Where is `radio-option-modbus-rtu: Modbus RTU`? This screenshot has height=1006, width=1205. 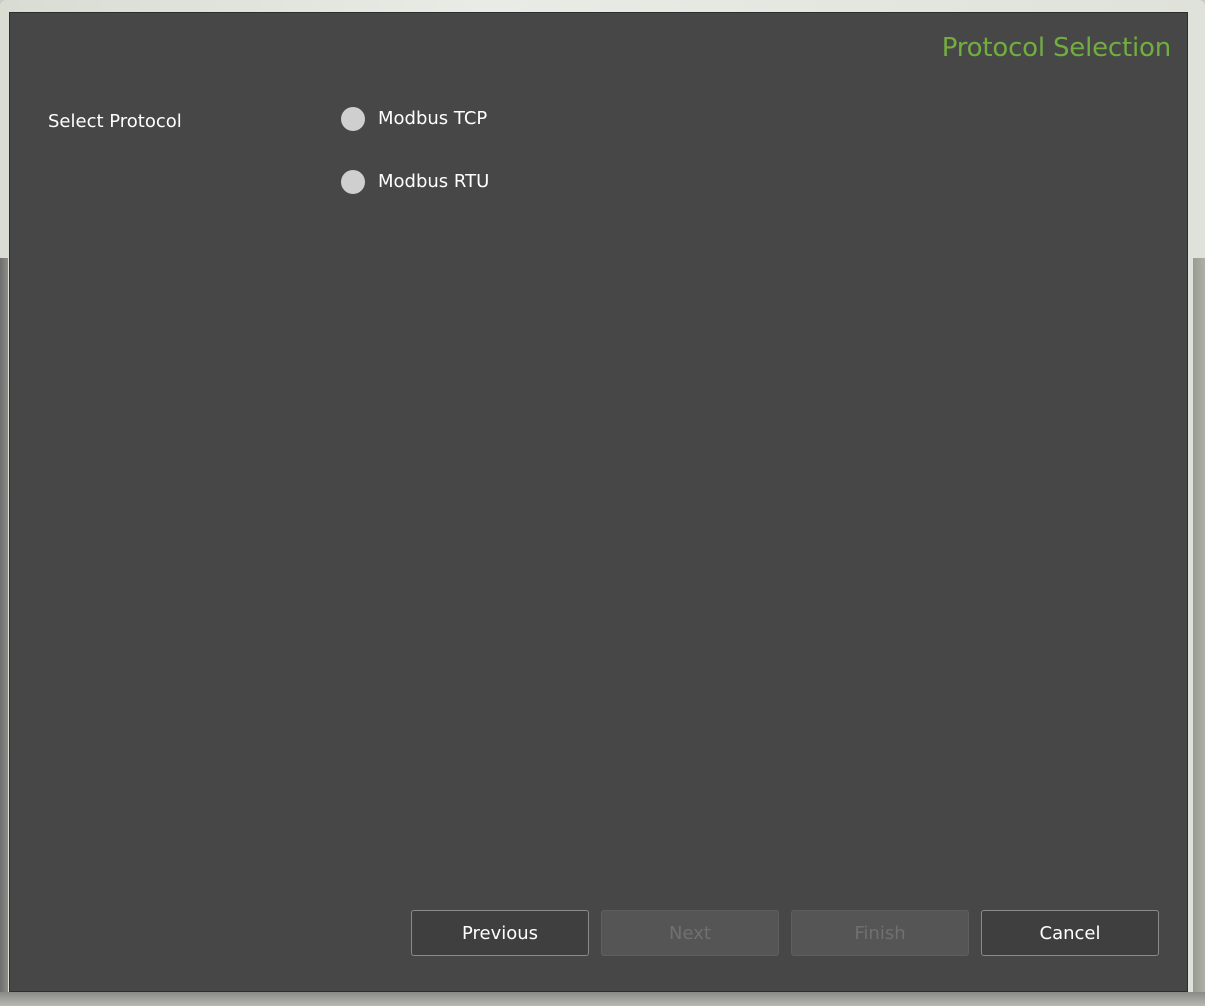
radio-option-modbus-rtu: Modbus RTU is located at coordinates (415, 182).